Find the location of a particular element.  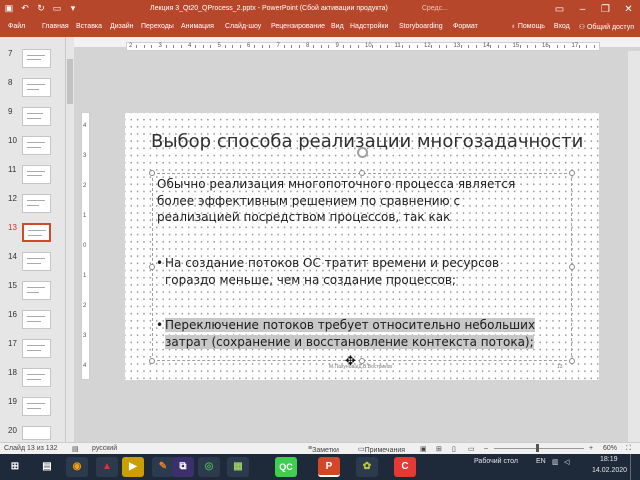

undo-icon: ↶ is located at coordinates (25, 8).